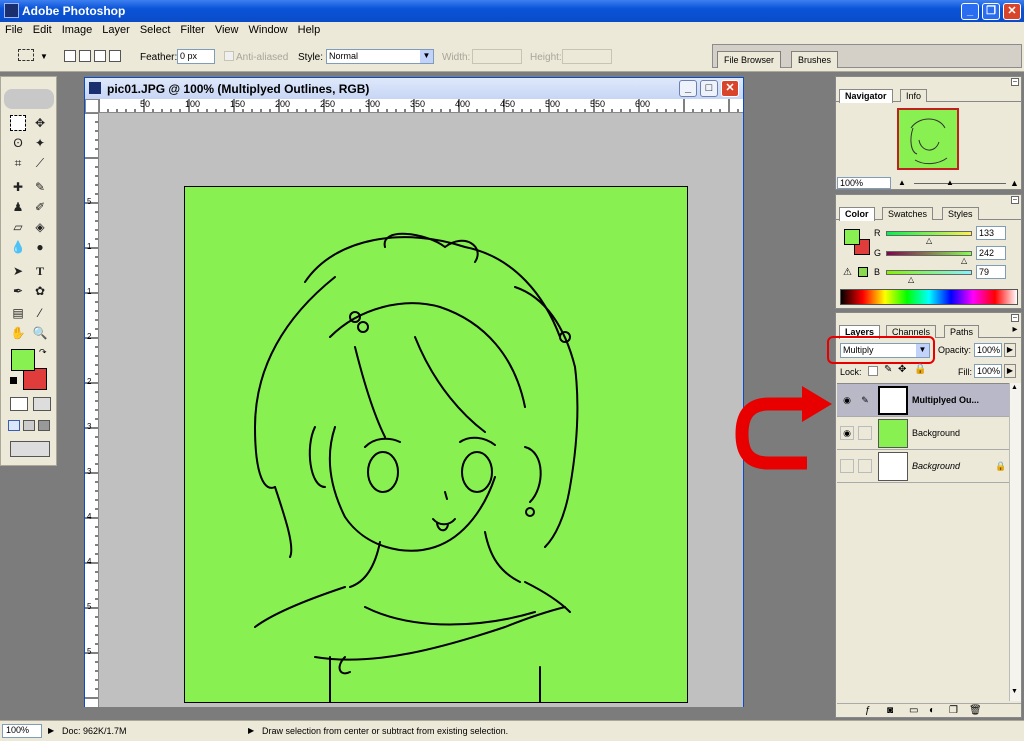 This screenshot has height=741, width=1024. Describe the element at coordinates (991, 11) in the screenshot. I see `restore-icon: ❐` at that location.